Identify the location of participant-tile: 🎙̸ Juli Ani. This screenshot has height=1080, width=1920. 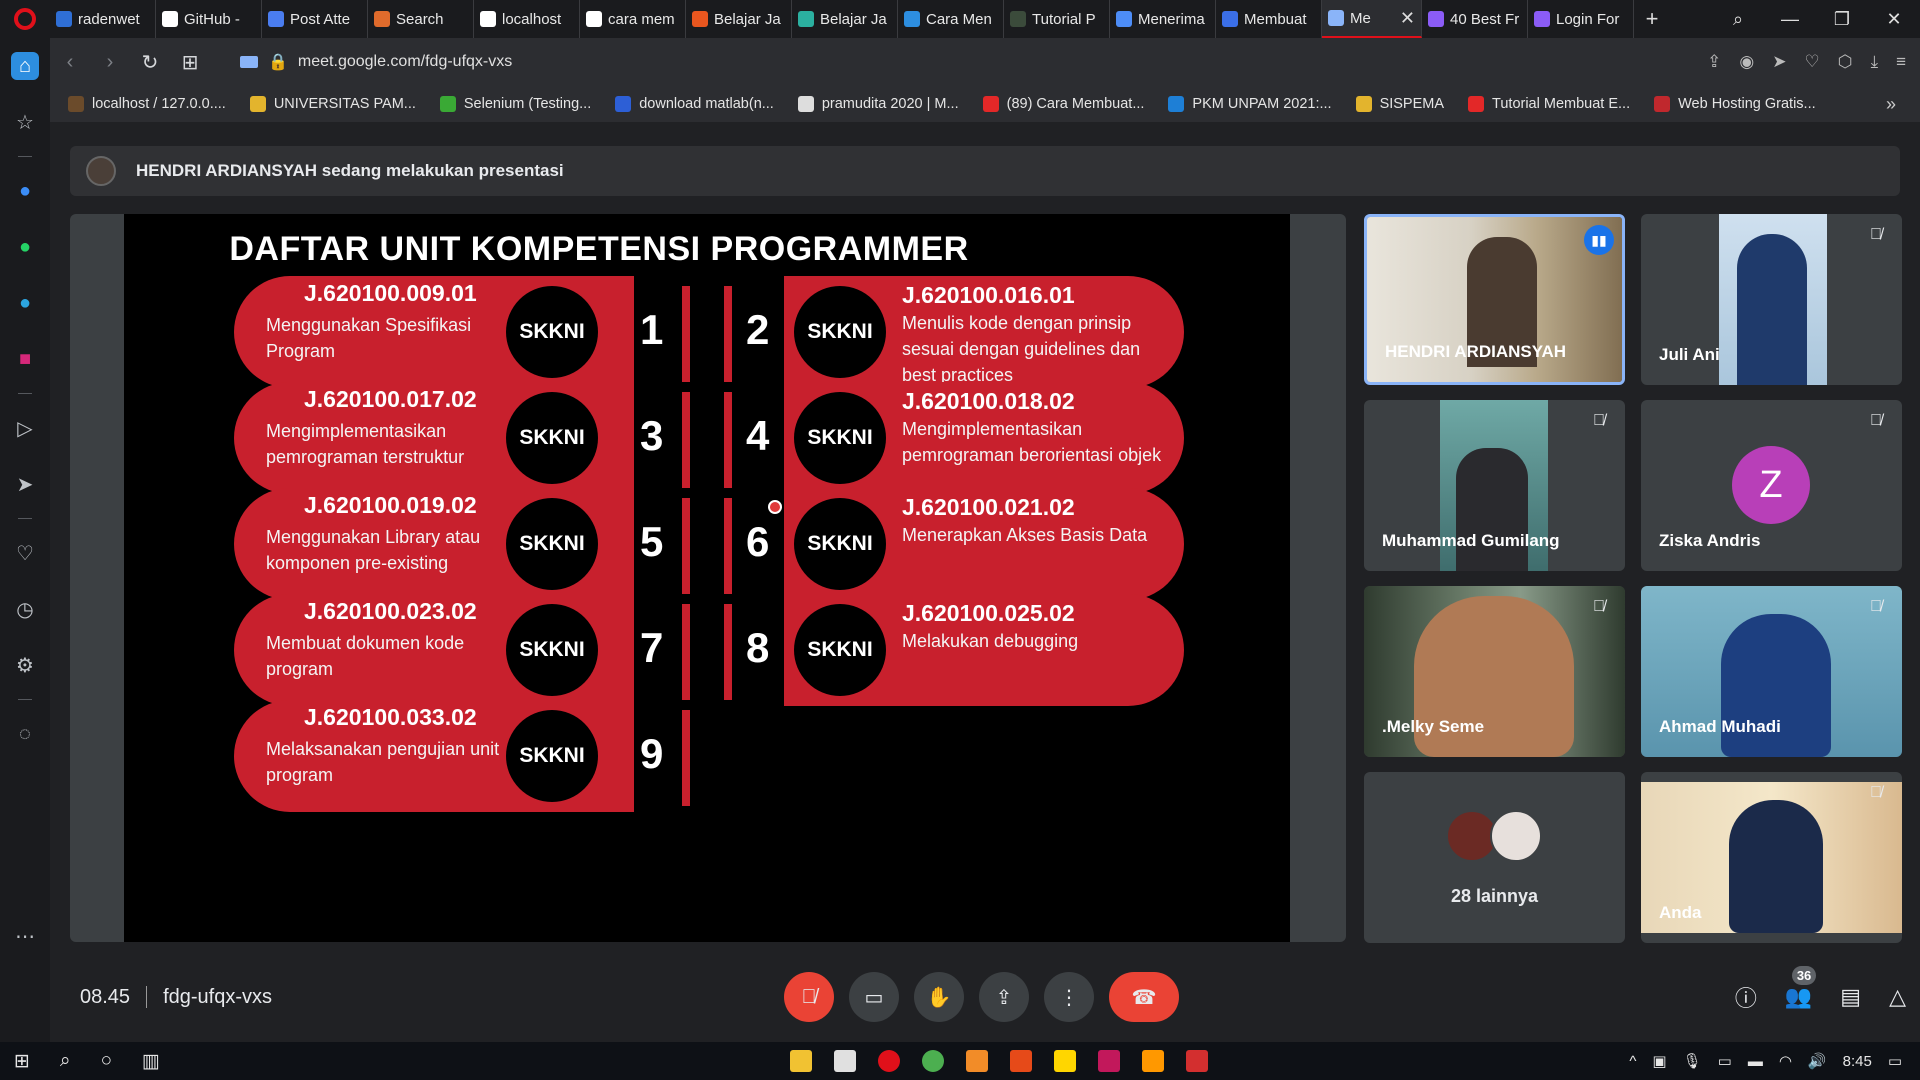
(1771, 299).